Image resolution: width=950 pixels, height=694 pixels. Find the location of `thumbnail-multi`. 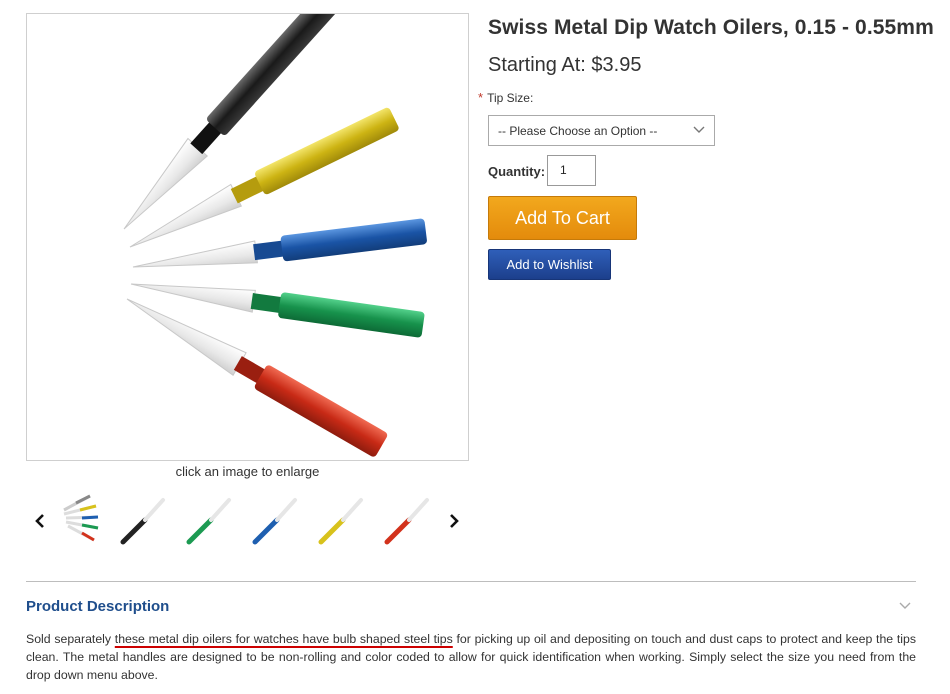

thumbnail-multi is located at coordinates (82, 520).